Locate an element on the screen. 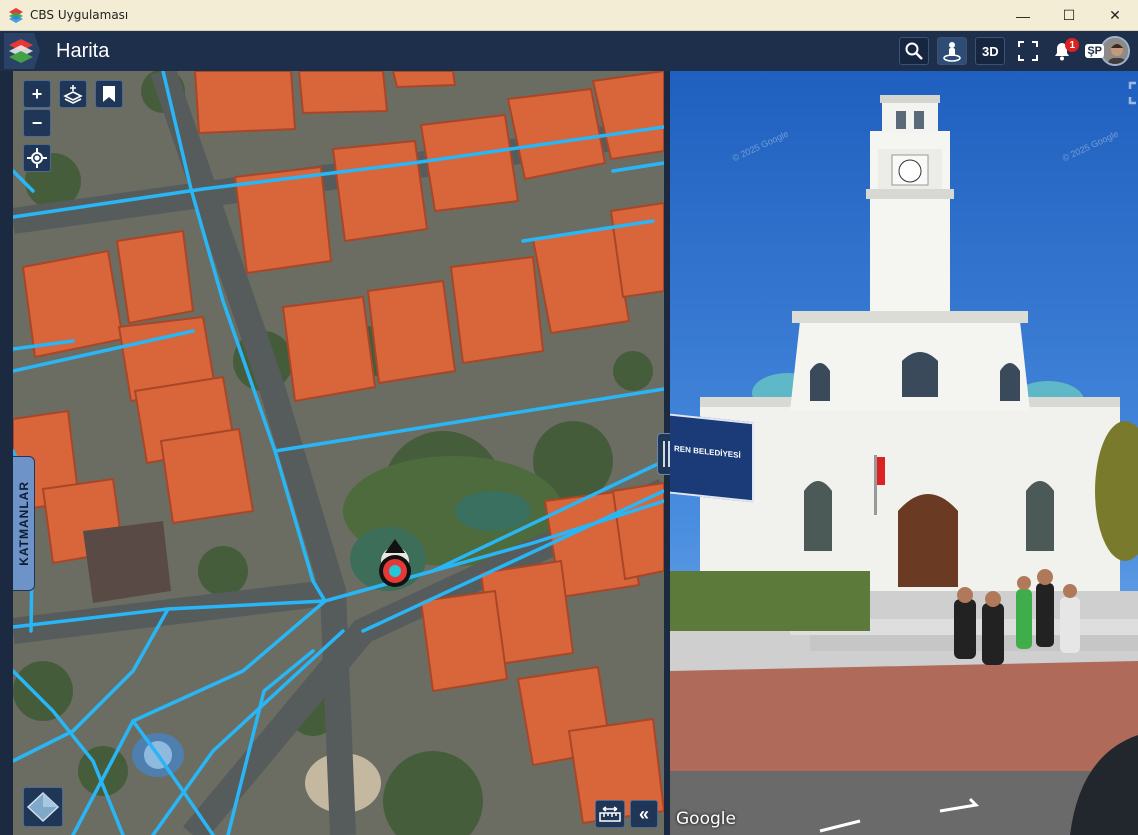 The image size is (1138, 835). locate-button is located at coordinates (37, 158).